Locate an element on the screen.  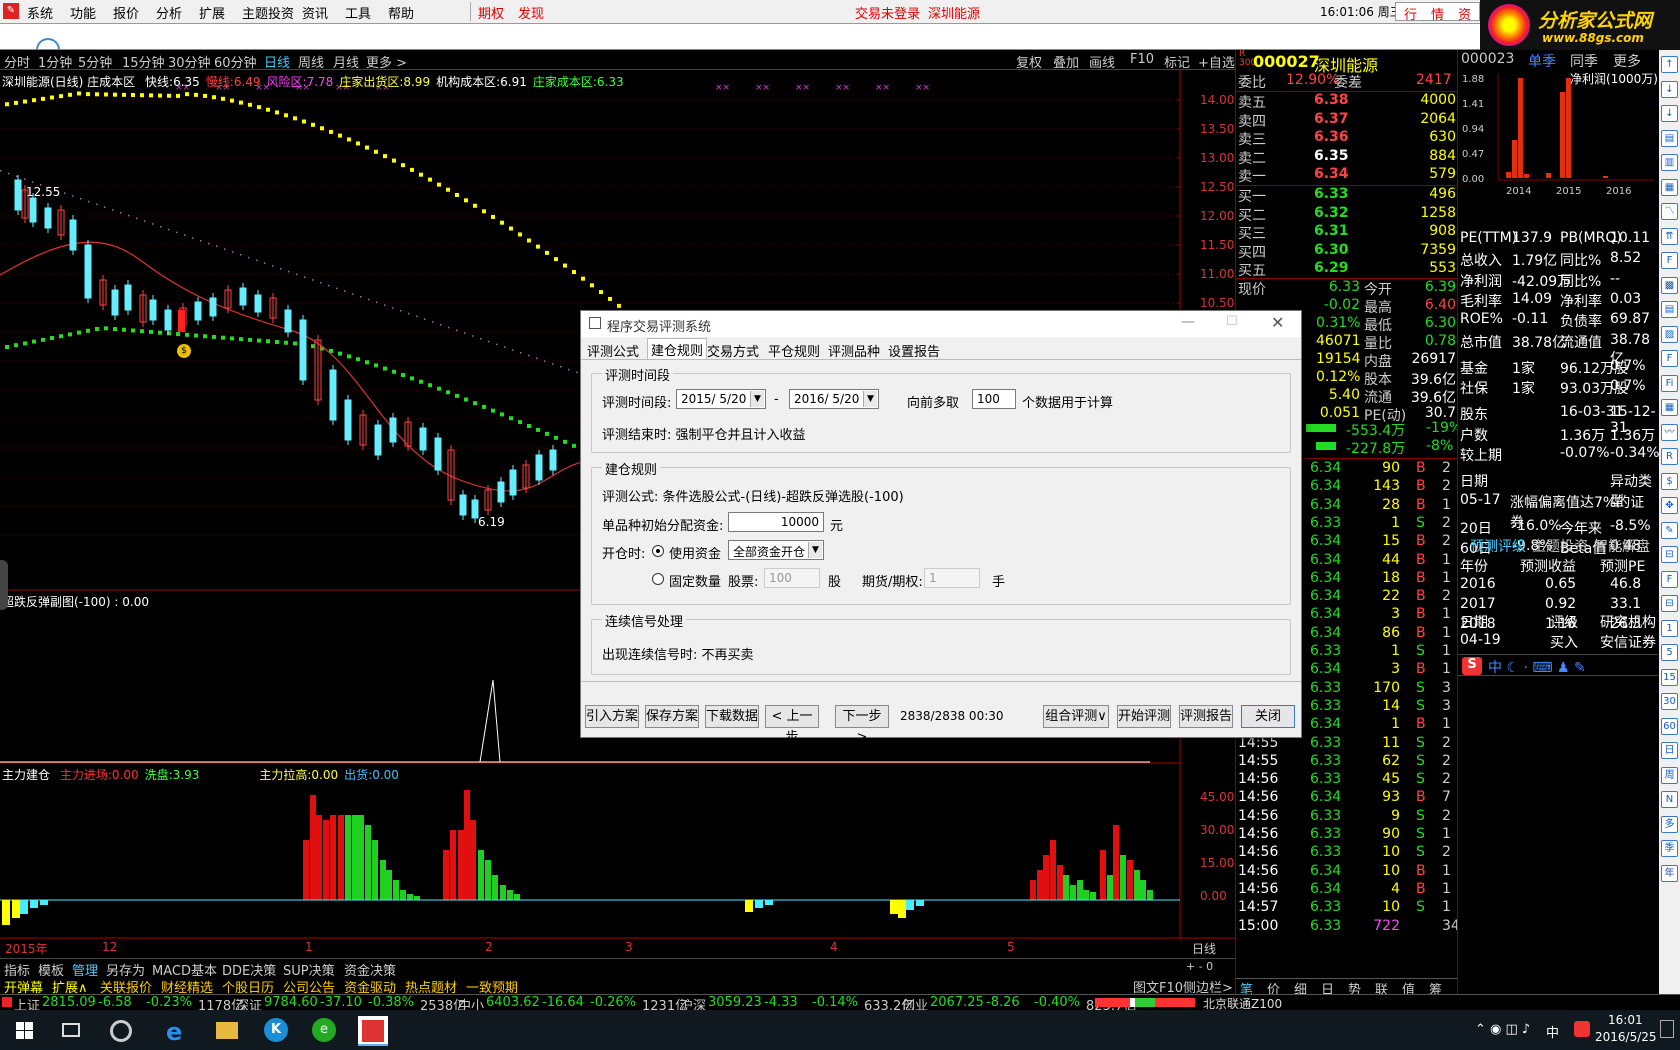
pred-tab: 主题投资 is located at coordinates (1560, 546).